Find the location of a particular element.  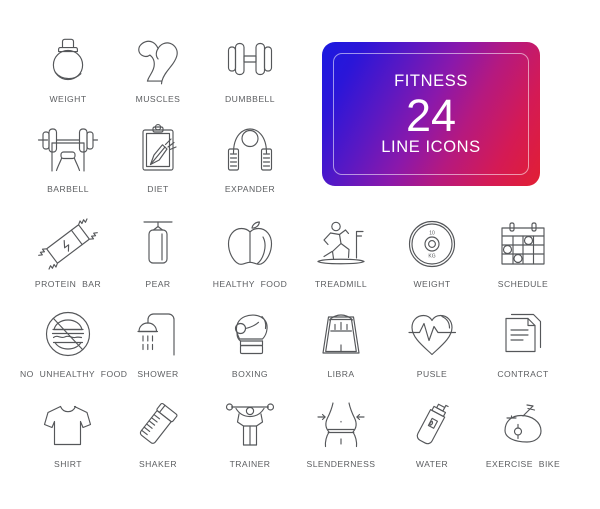

diet-icon is located at coordinates (158, 149).